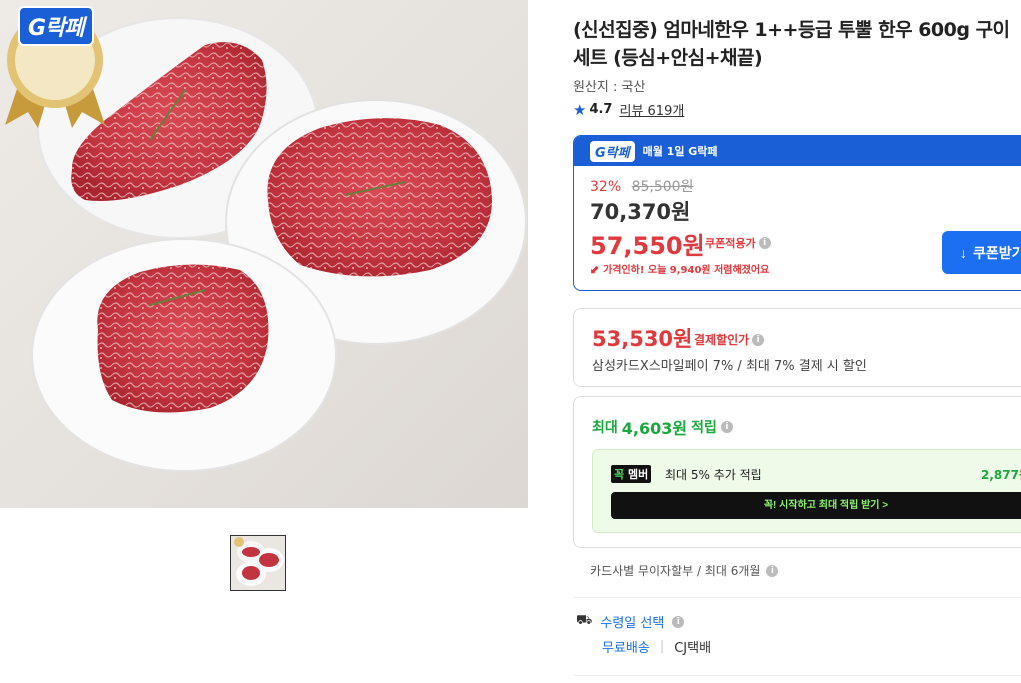 Image resolution: width=1021 pixels, height=683 pixels. Describe the element at coordinates (686, 270) in the screenshot. I see `price-drop-text: 가격인하! 오늘 9,940원 저렴해졌어요` at that location.